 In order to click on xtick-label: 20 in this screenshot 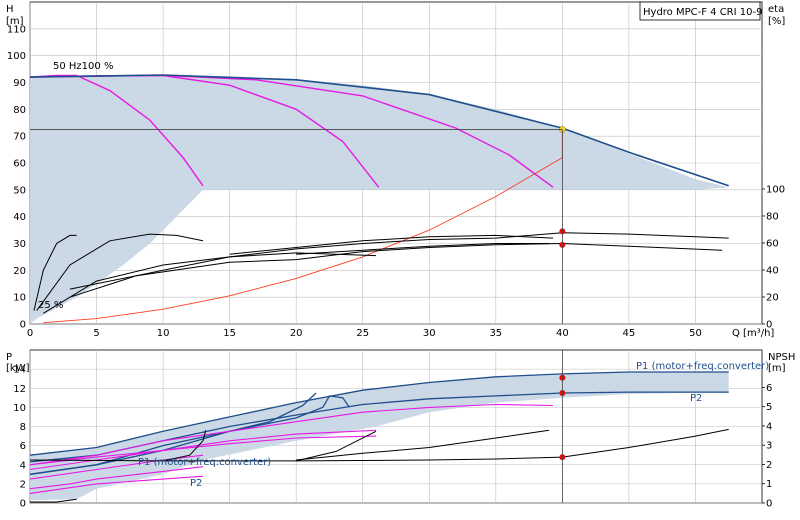, I will do `click(296, 333)`.